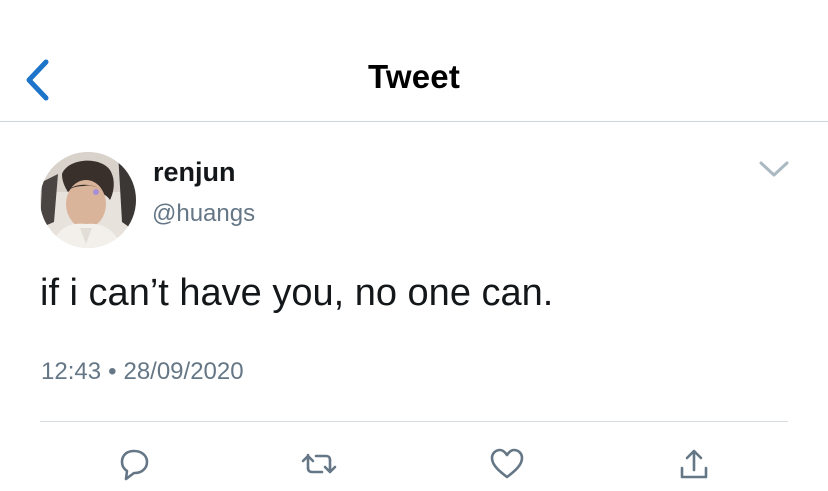 This screenshot has width=828, height=491. I want to click on reply-button, so click(134, 464).